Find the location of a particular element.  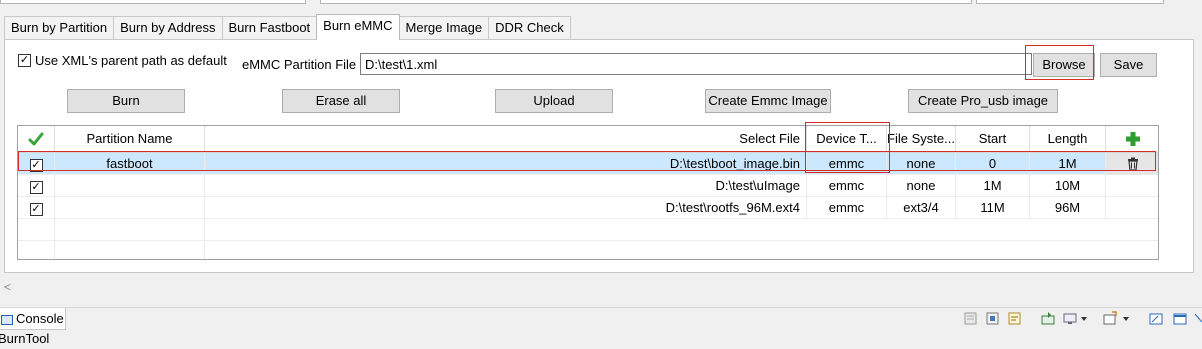

row-file-system: ext3/4 is located at coordinates (921, 208).